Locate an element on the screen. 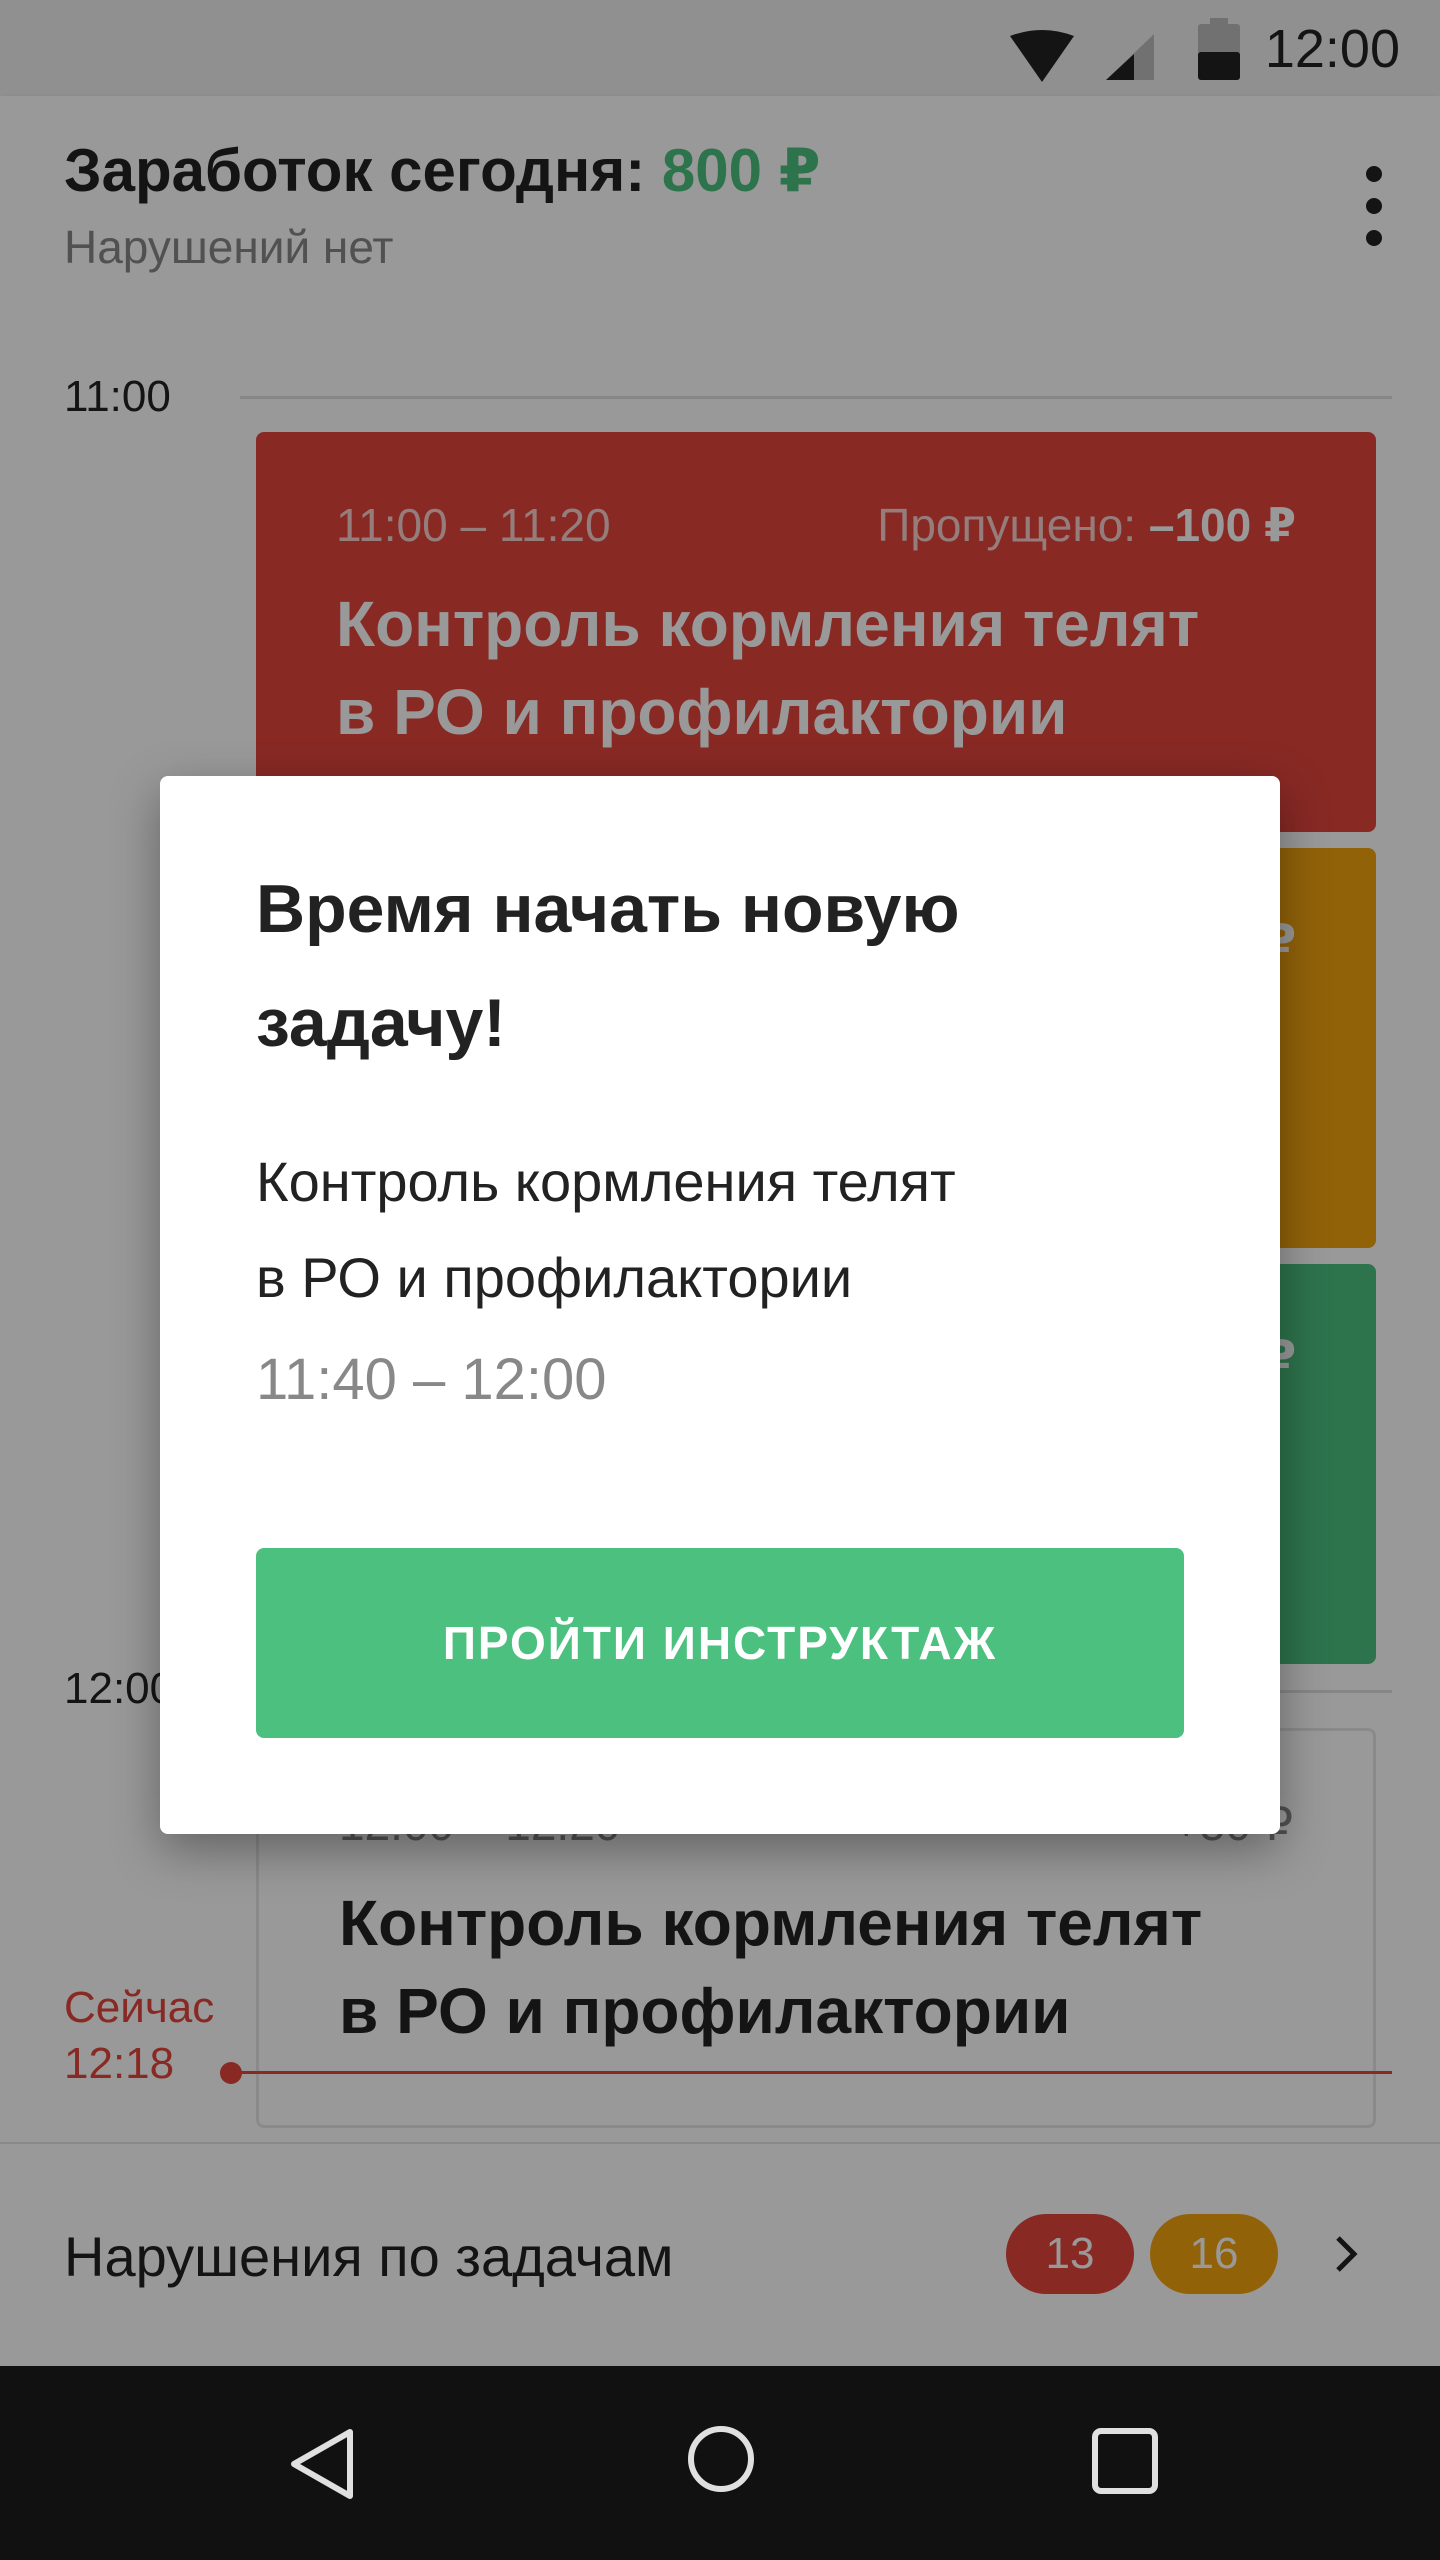  system-nav-bar is located at coordinates (720, 2463).